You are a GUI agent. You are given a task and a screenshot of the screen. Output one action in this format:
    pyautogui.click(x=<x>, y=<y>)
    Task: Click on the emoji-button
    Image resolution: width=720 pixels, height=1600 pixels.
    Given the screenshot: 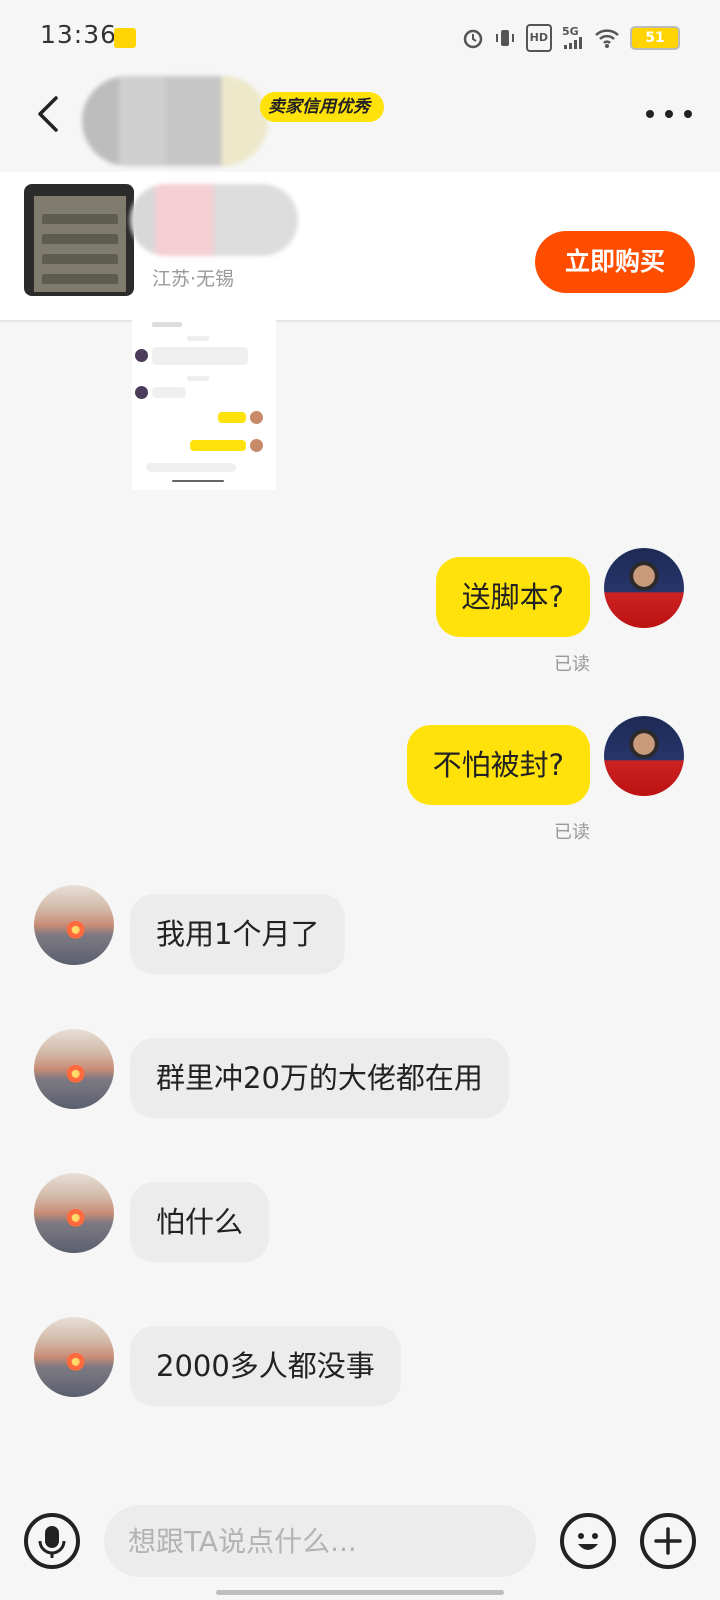 What is the action you would take?
    pyautogui.click(x=588, y=1541)
    